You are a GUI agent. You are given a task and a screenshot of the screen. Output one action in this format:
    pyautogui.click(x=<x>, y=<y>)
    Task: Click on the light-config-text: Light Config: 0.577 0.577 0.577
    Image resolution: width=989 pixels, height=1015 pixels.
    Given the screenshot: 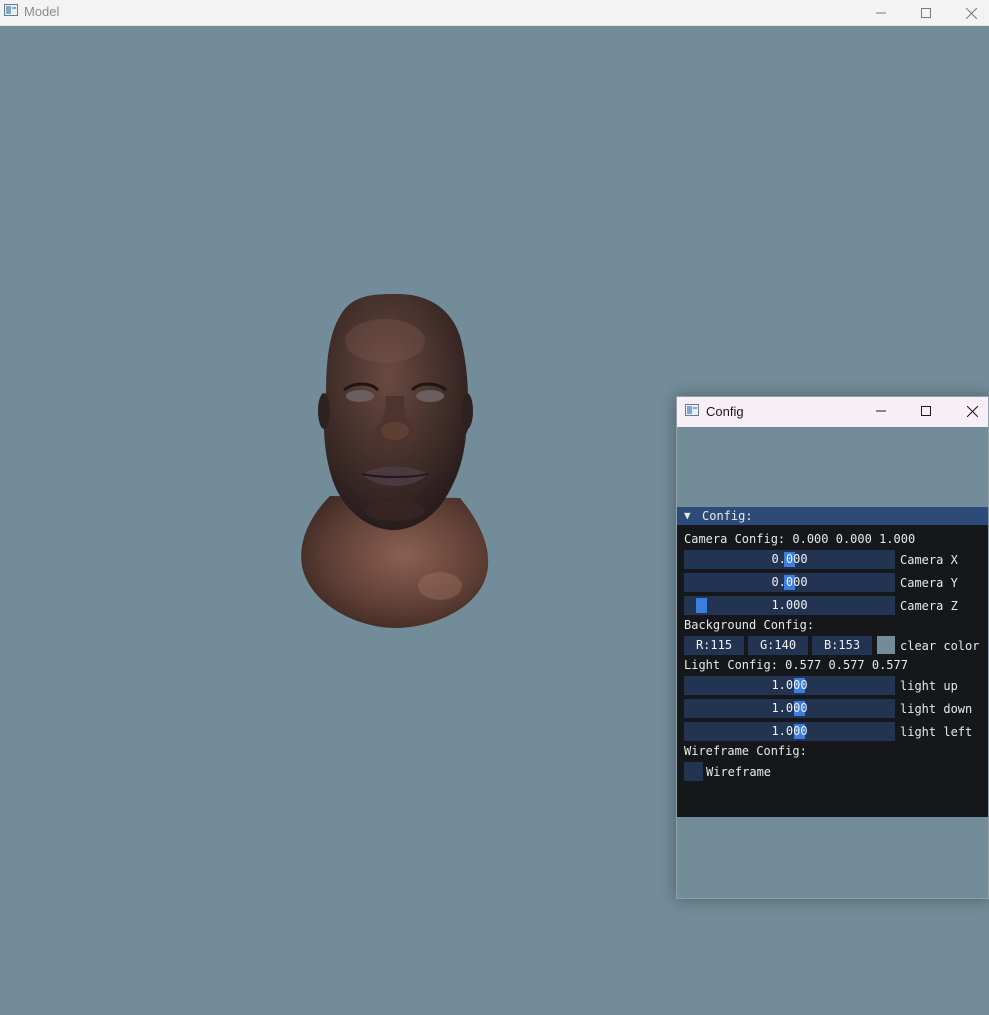 What is the action you would take?
    pyautogui.click(x=796, y=665)
    